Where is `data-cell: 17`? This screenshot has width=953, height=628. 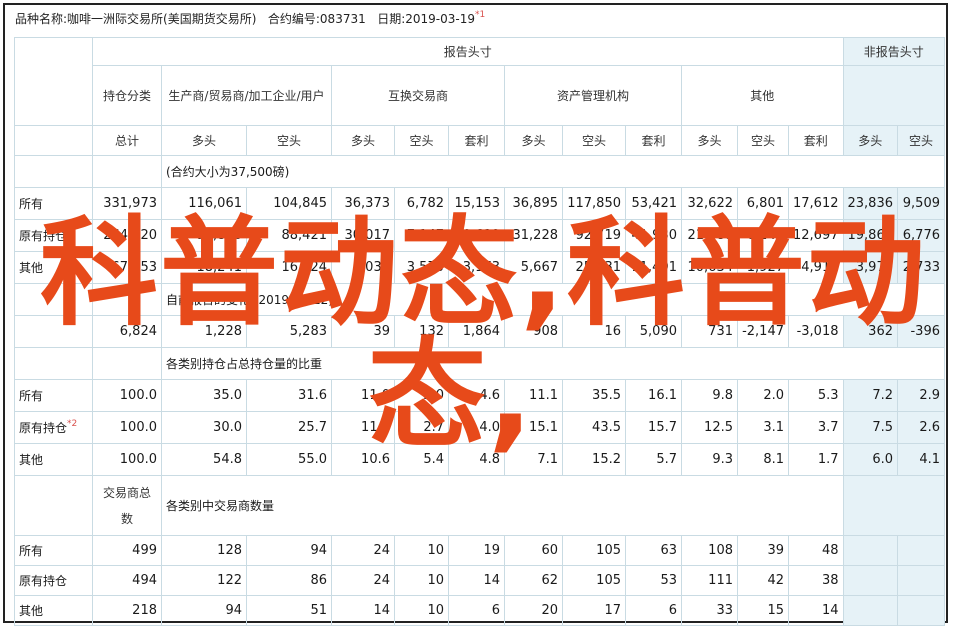
data-cell: 17 is located at coordinates (594, 610).